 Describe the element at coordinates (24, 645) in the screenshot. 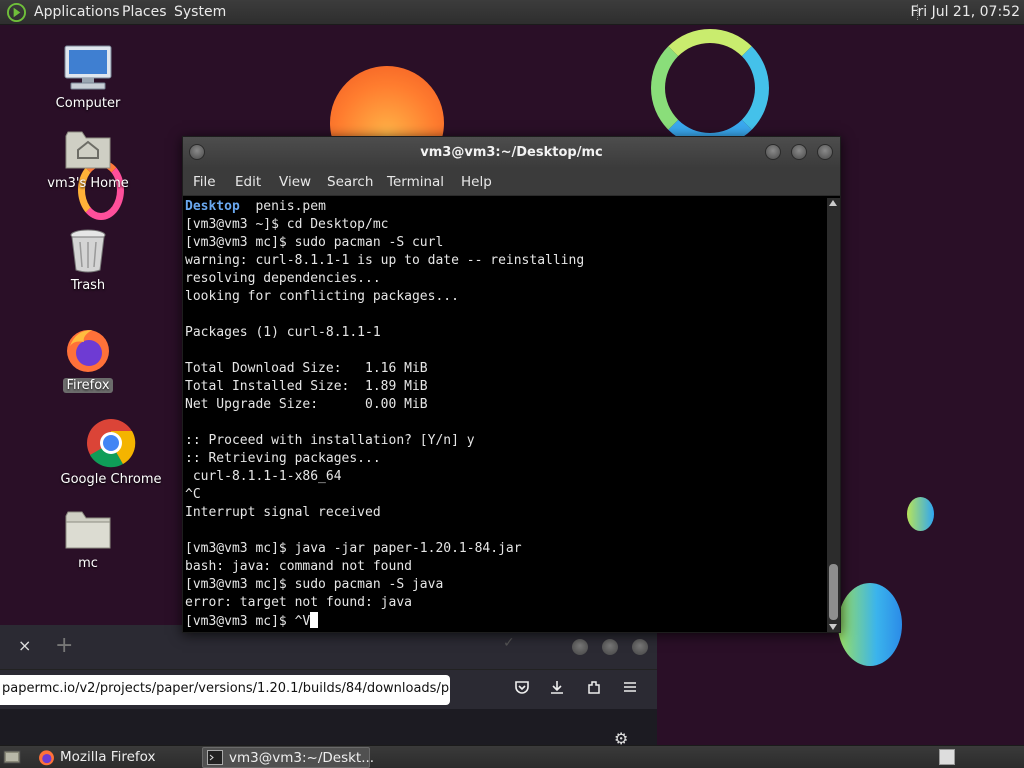

I see `close-tab-icon: ×` at that location.